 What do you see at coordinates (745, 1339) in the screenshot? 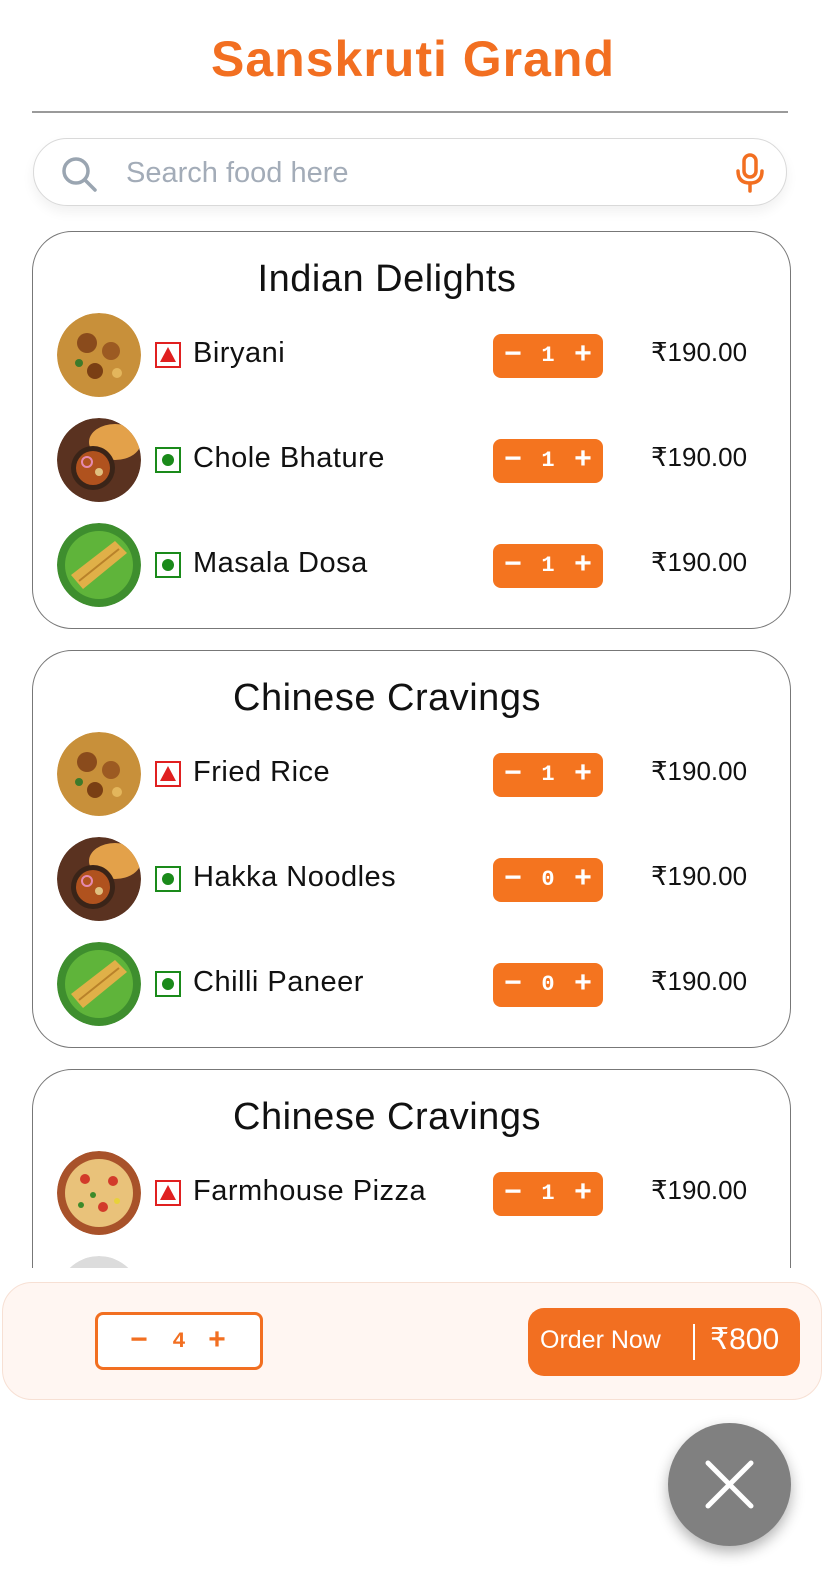
I see `order-total: ₹800` at bounding box center [745, 1339].